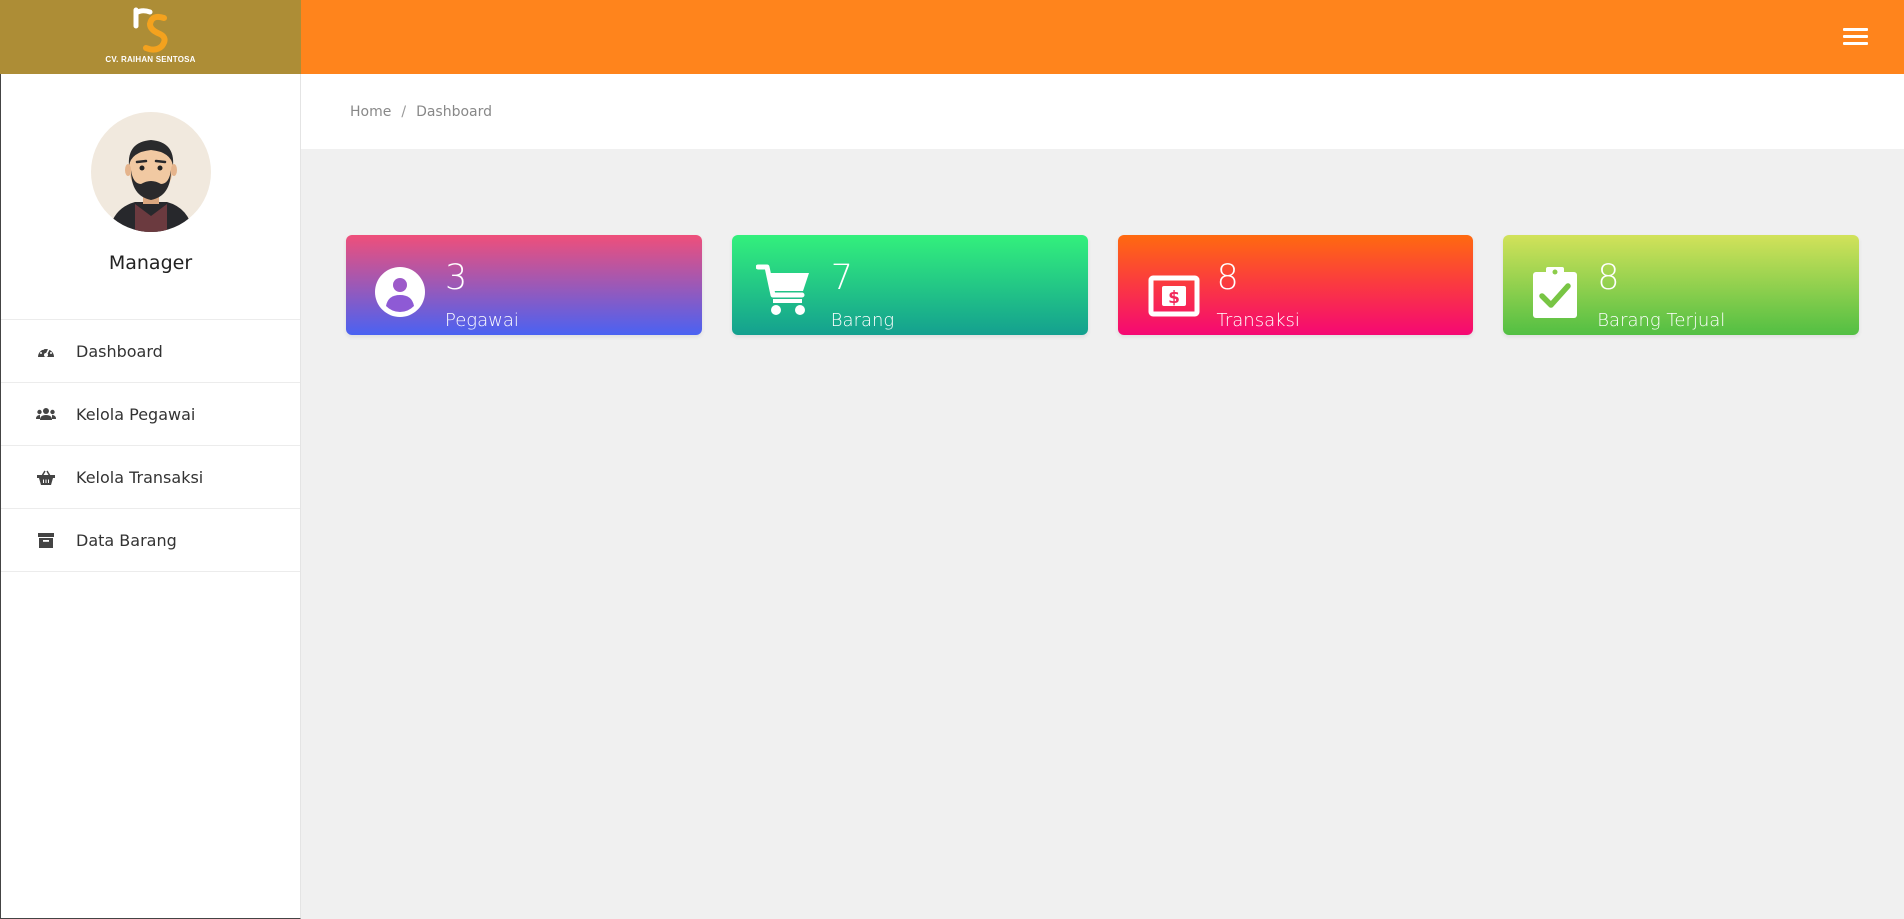  I want to click on stat-label: Barang, so click(862, 320).